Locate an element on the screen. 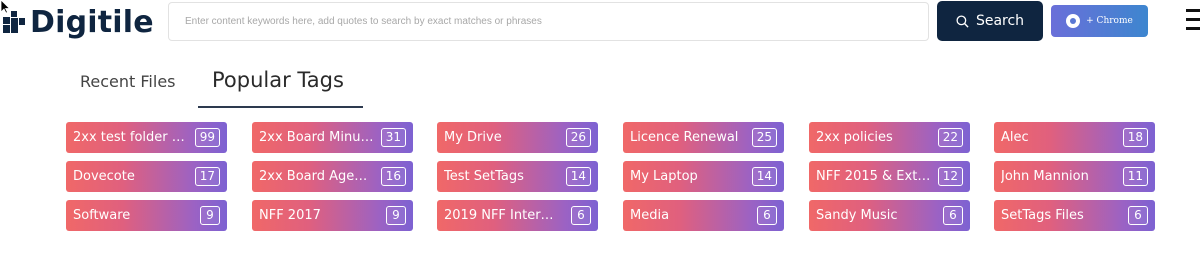  tag-name: Sandy Music is located at coordinates (857, 215).